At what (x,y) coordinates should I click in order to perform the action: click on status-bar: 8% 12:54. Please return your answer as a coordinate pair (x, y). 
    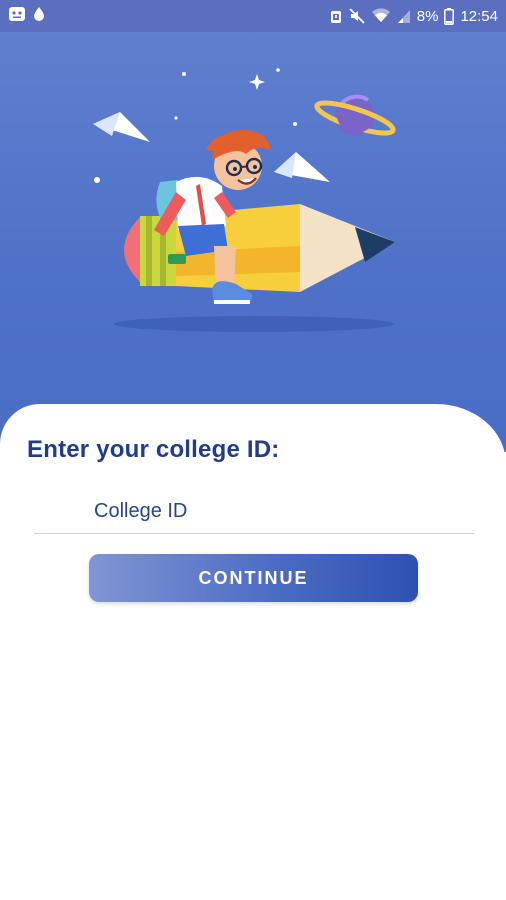
    Looking at the image, I should click on (253, 16).